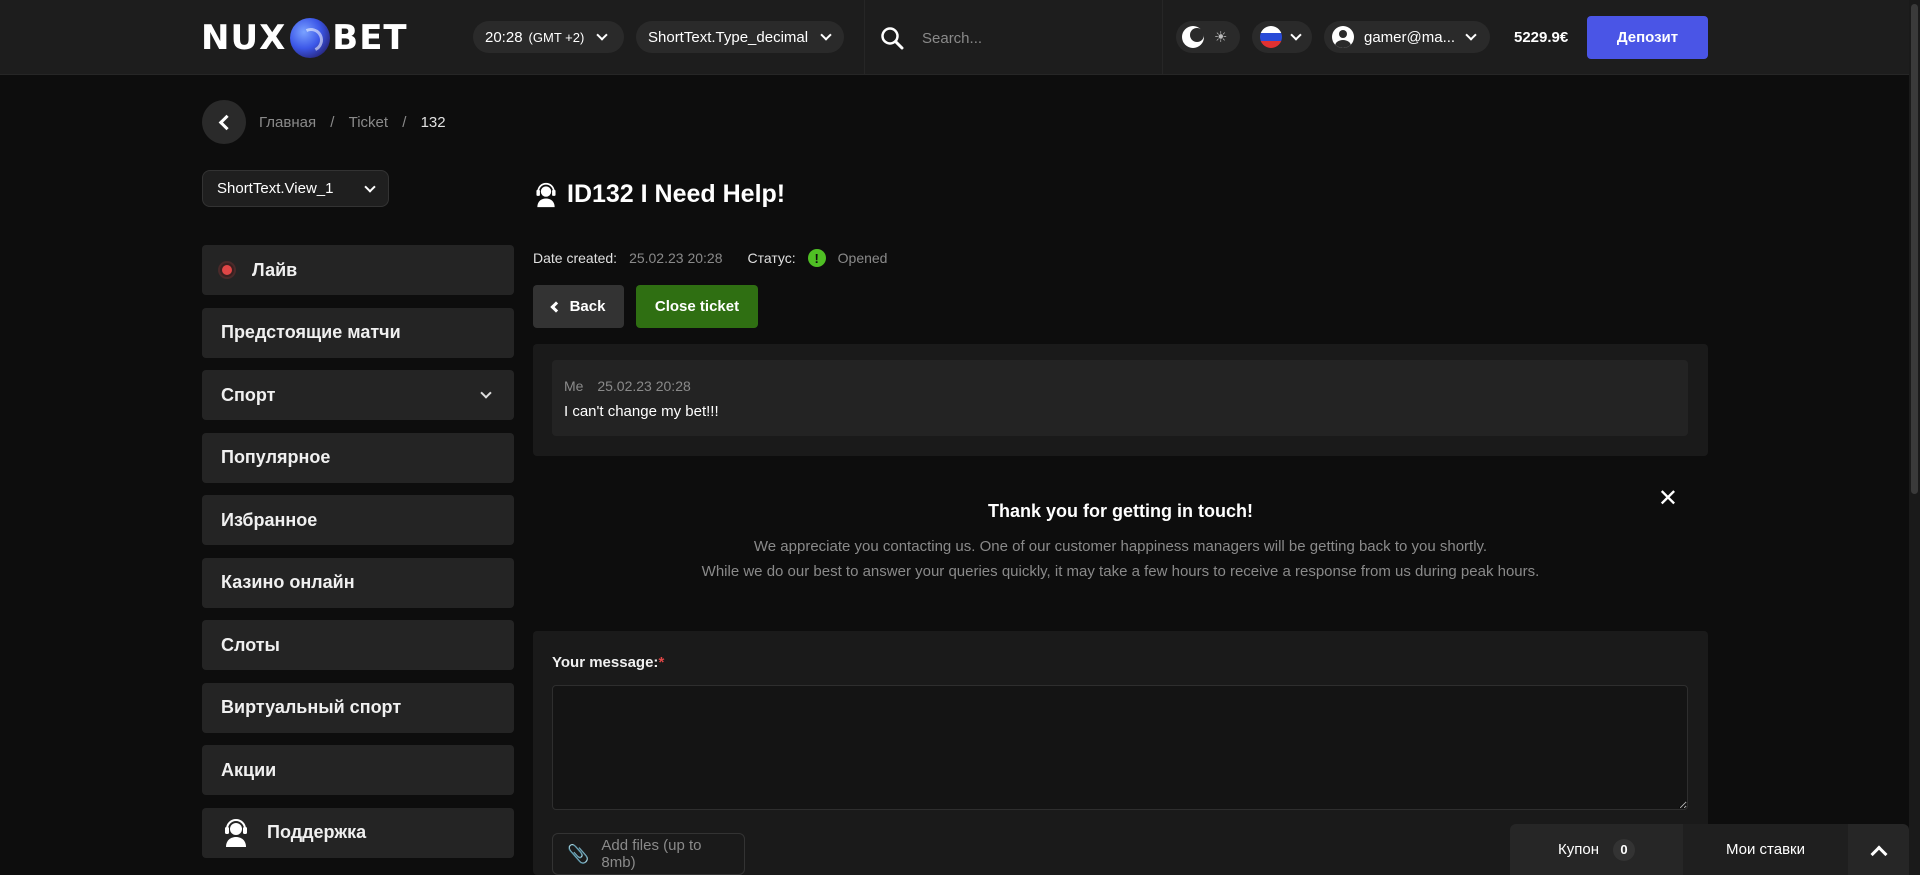  I want to click on chevron-left-icon, so click(555, 306).